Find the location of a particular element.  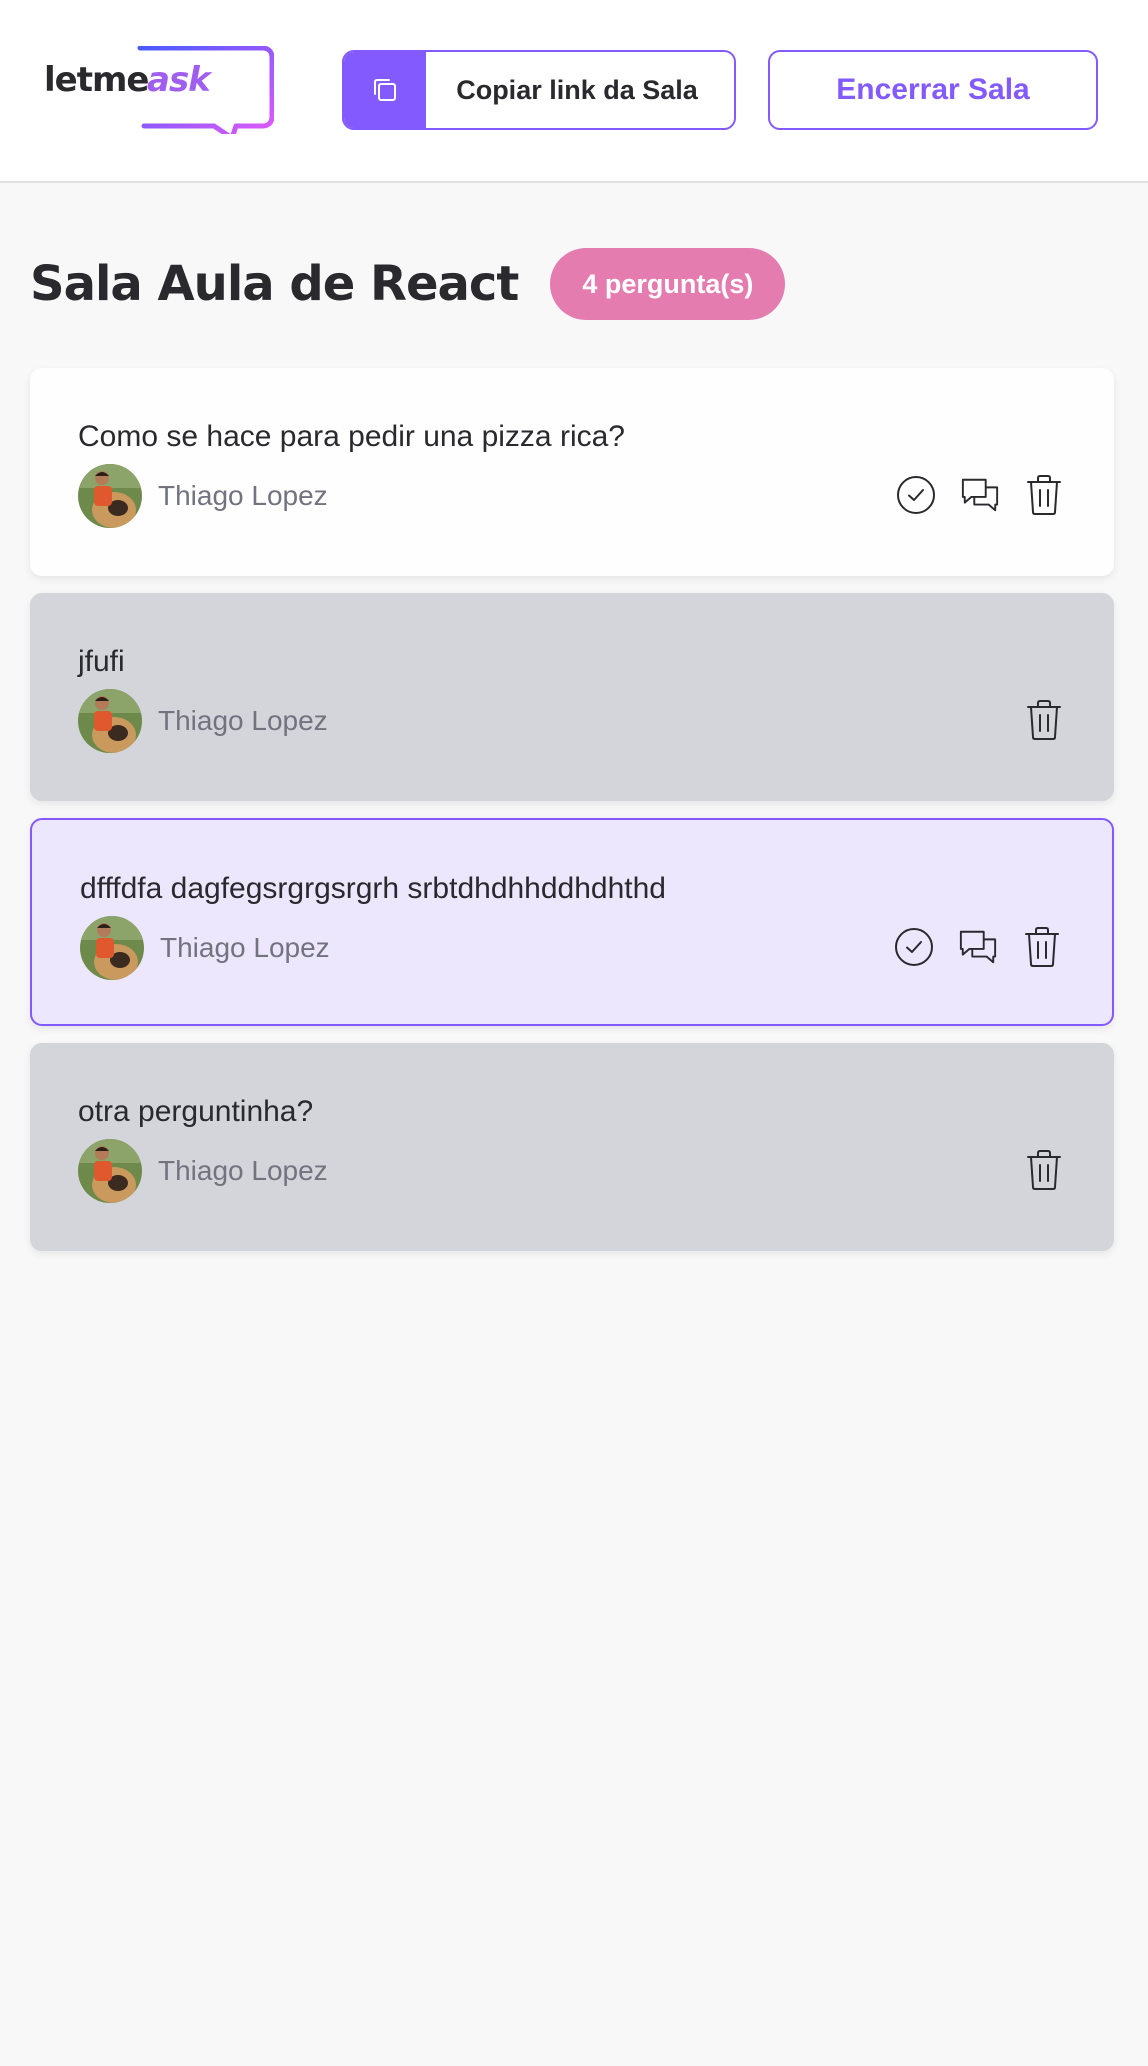

room-title-row: Sala Aula de React 4 pergunta(s) is located at coordinates (408, 284).